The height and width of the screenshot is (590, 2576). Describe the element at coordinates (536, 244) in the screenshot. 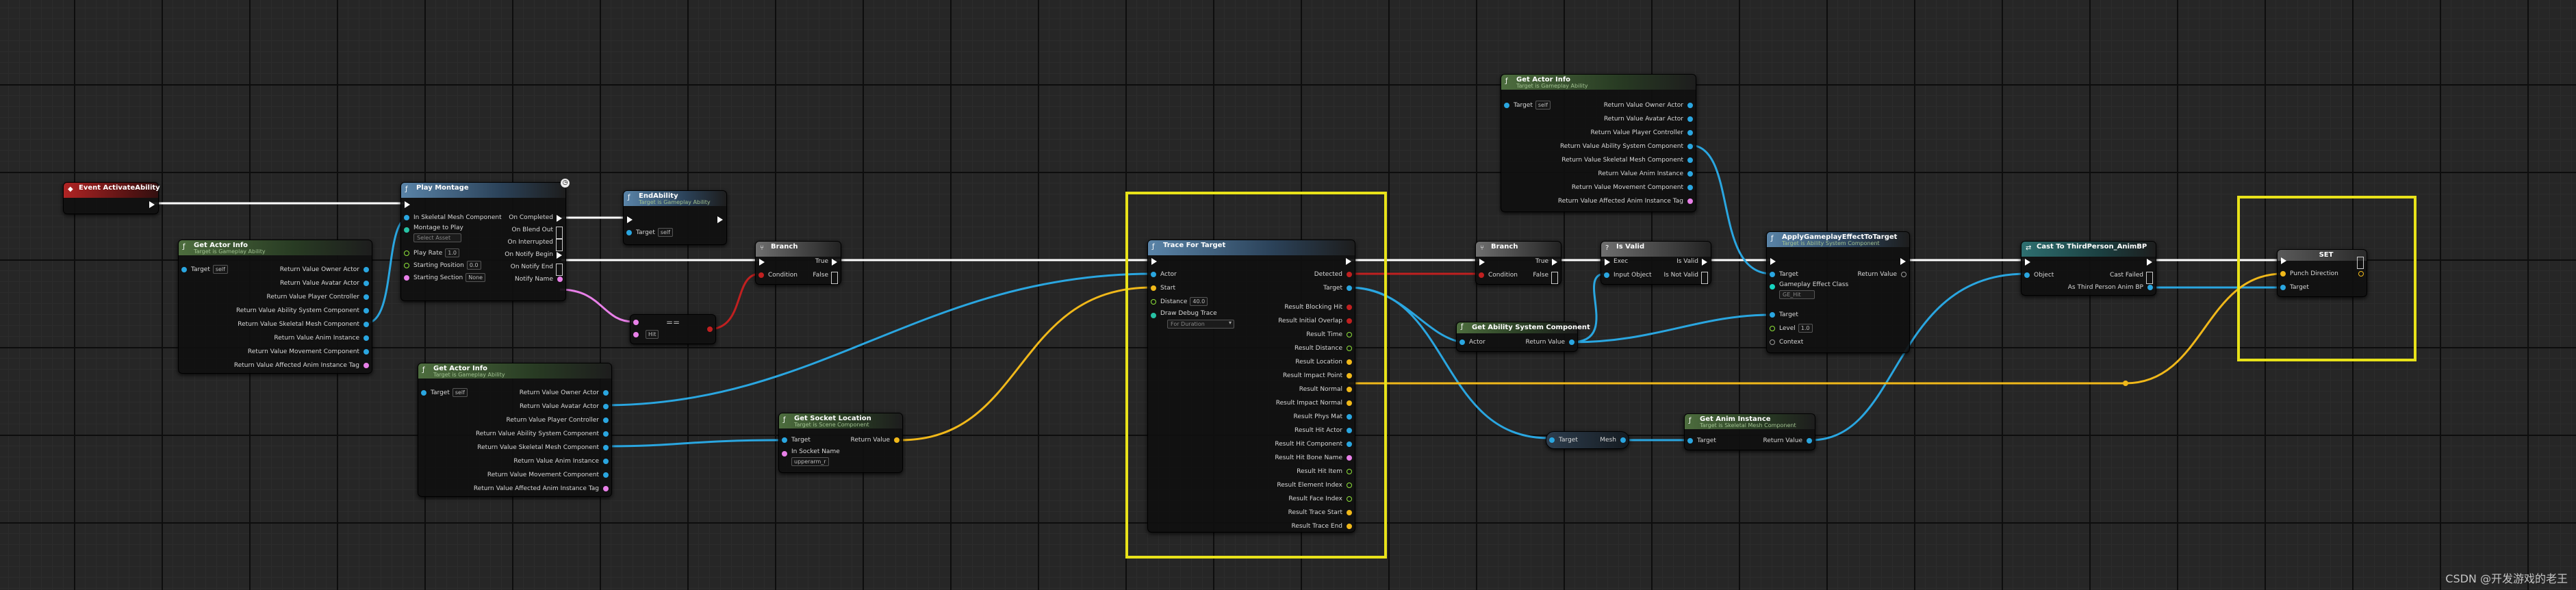

I see `on-interrupted-pin: On Interrupted` at that location.